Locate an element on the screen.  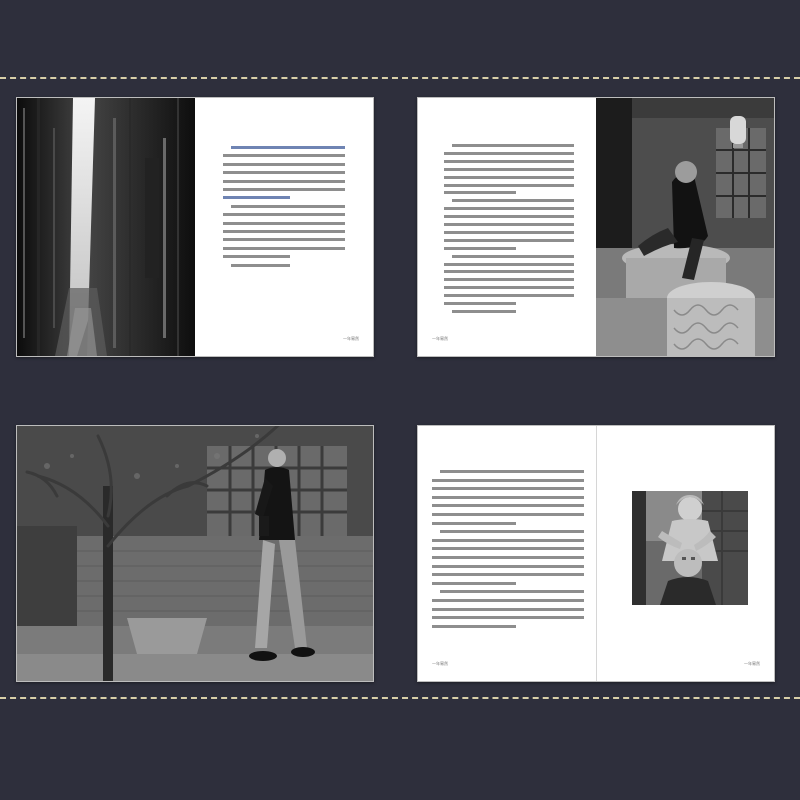
spread-4-photo-page: 一年蓦然 is located at coordinates (685, 553).